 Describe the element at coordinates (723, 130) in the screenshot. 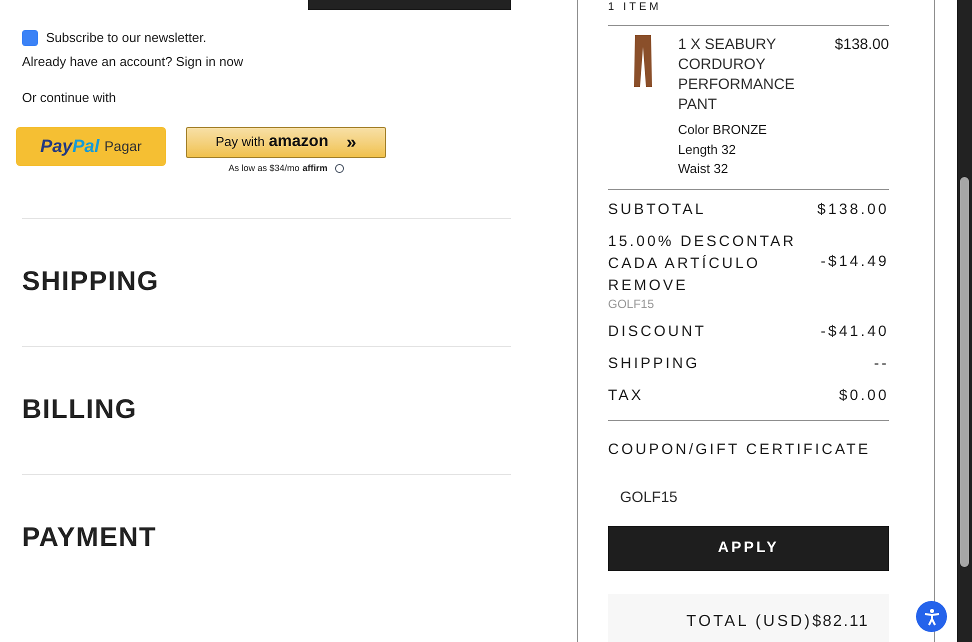

I see `item-detail: Color BRONZE` at that location.